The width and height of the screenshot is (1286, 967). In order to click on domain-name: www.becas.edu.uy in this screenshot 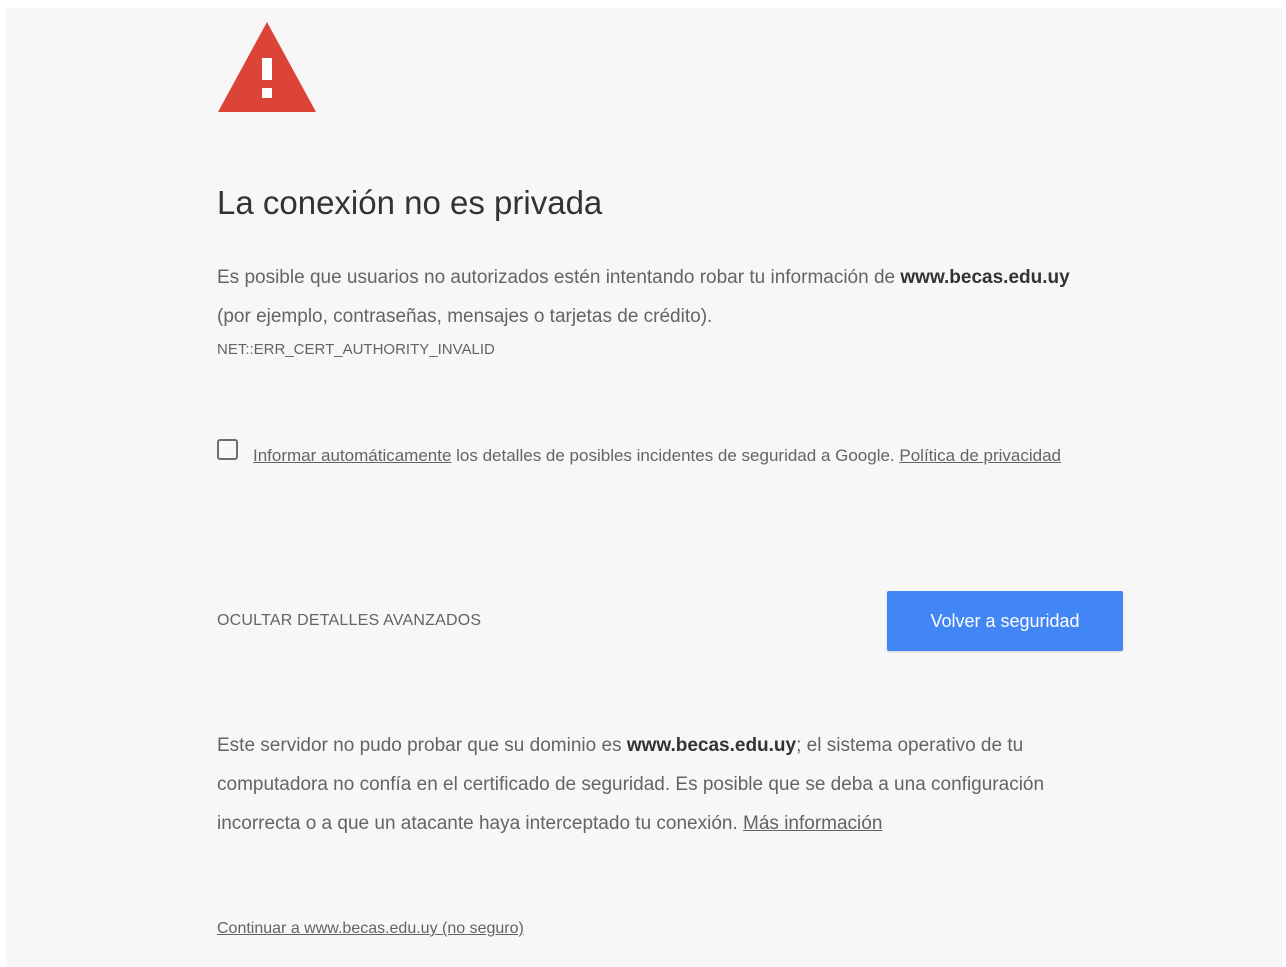, I will do `click(985, 277)`.